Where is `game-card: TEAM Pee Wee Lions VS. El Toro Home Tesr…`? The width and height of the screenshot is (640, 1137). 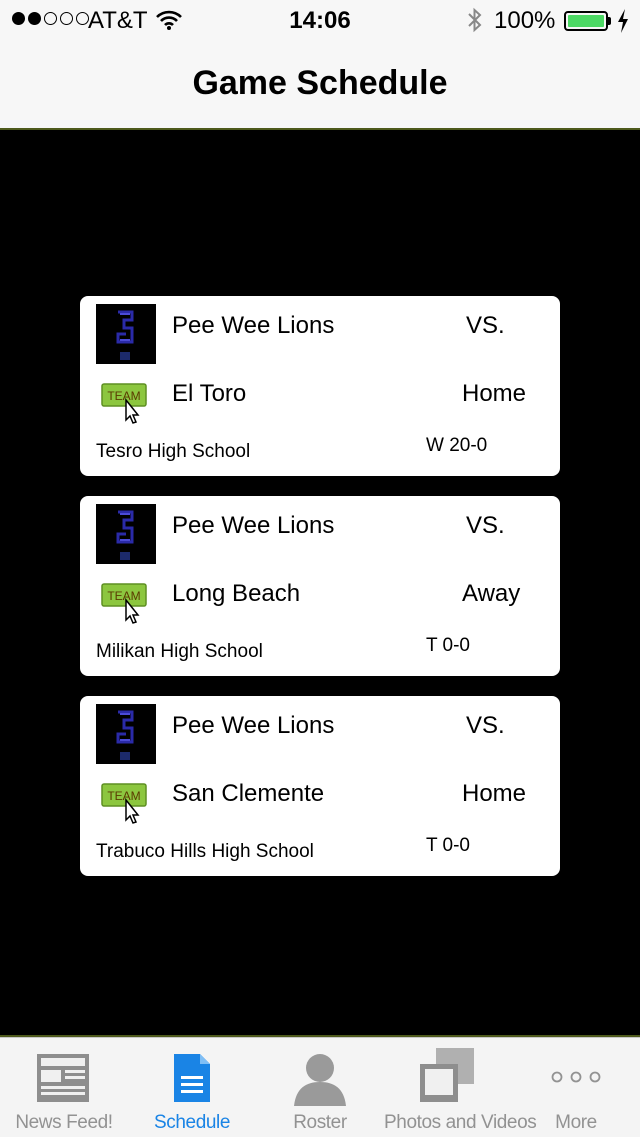
game-card: TEAM Pee Wee Lions VS. El Toro Home Tesr… is located at coordinates (320, 386).